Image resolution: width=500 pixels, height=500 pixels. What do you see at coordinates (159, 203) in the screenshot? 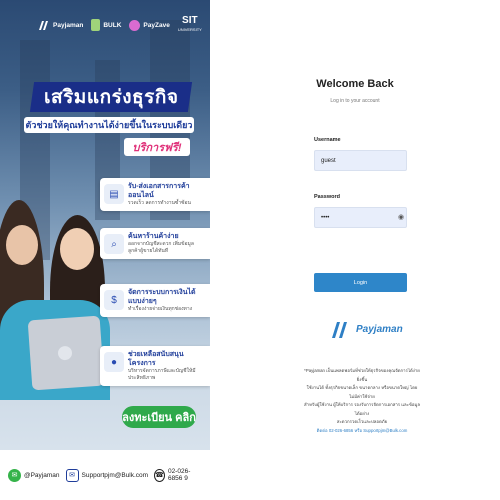
I see `feature-desc: รวดเร็ว ลดการทำงานซ้ำซ้อน` at bounding box center [159, 203].